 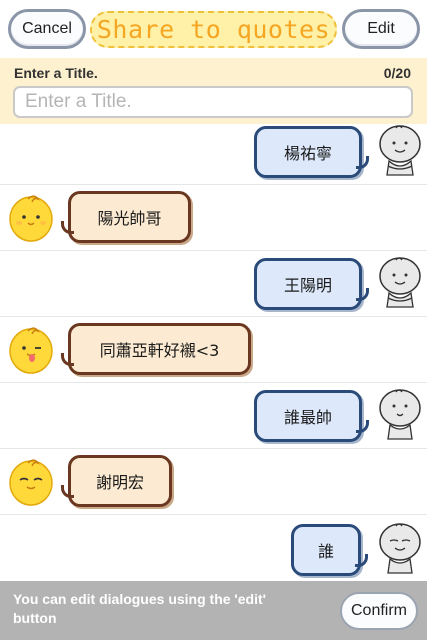 What do you see at coordinates (213, 154) in the screenshot?
I see `chat-row: 楊祐寧` at bounding box center [213, 154].